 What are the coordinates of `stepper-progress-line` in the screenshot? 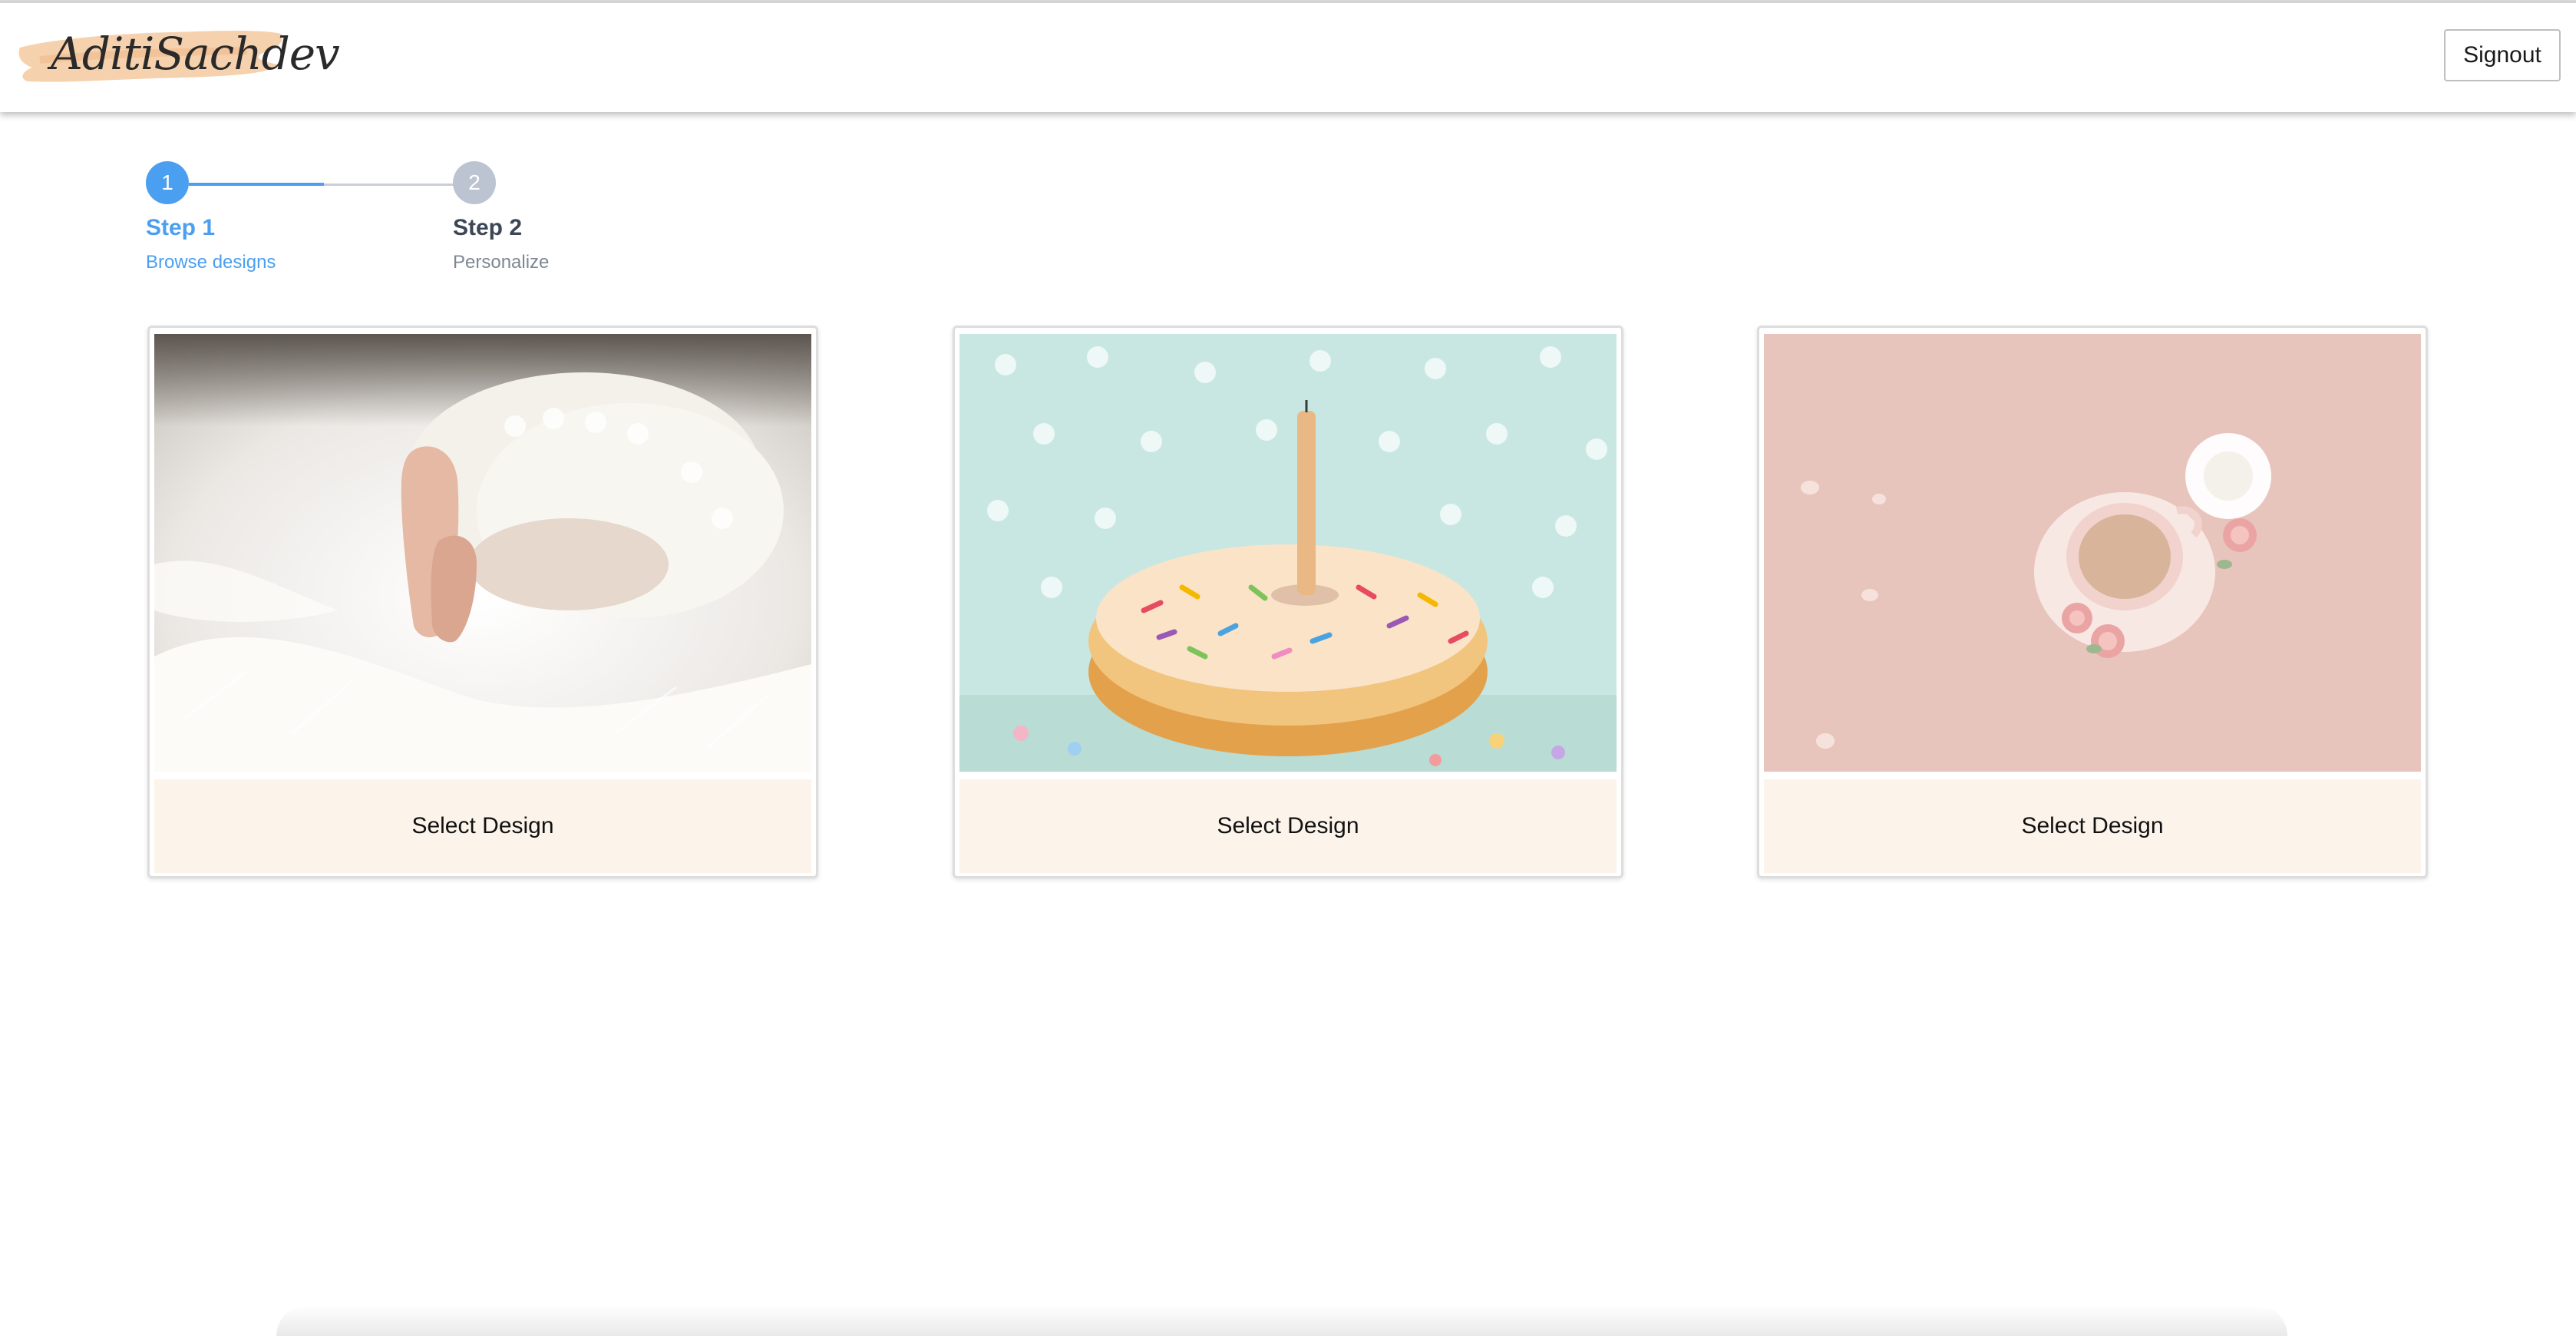 It's located at (256, 184).